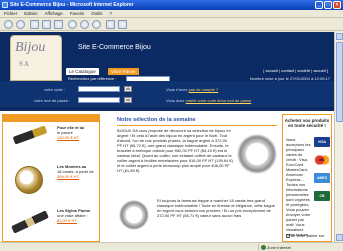 Image resolution: width=343 pixels, height=251 pixels. What do you see at coordinates (30, 135) in the screenshot?
I see `pen-image` at bounding box center [30, 135].